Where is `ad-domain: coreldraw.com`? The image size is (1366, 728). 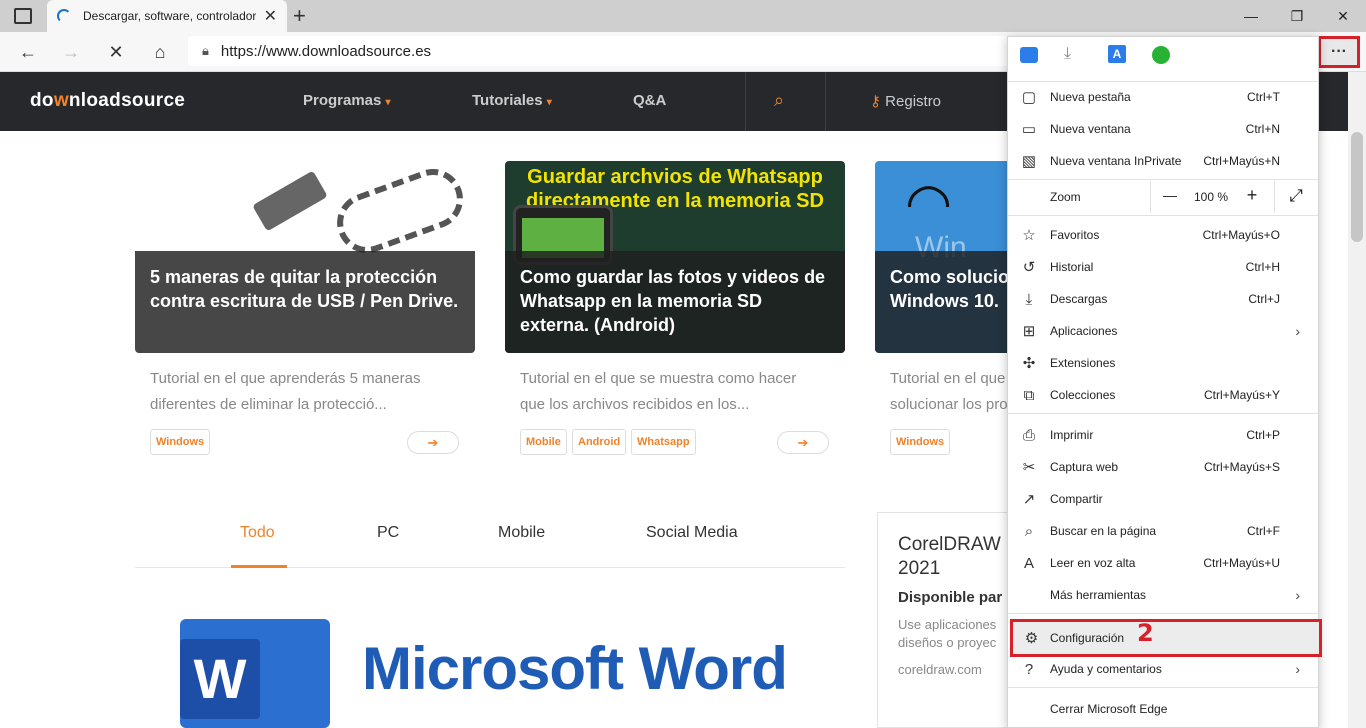 ad-domain: coreldraw.com is located at coordinates (940, 669).